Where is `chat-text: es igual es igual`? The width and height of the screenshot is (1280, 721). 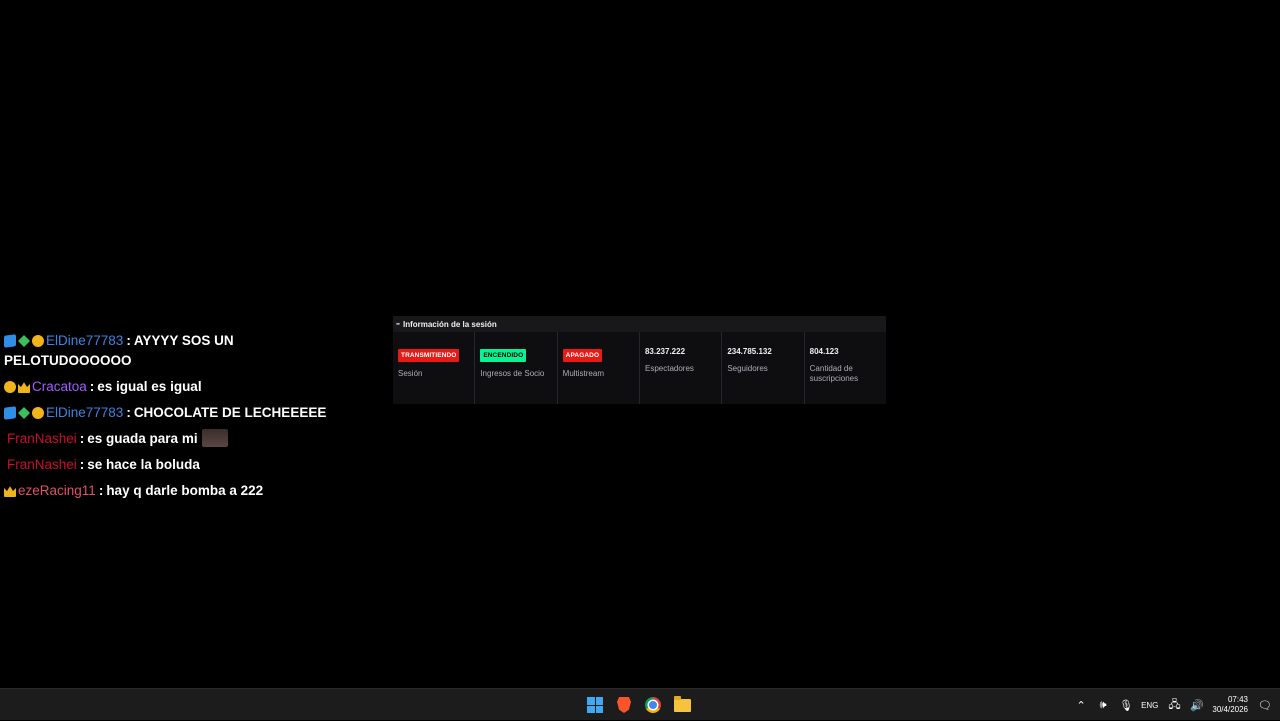 chat-text: es igual es igual is located at coordinates (149, 386).